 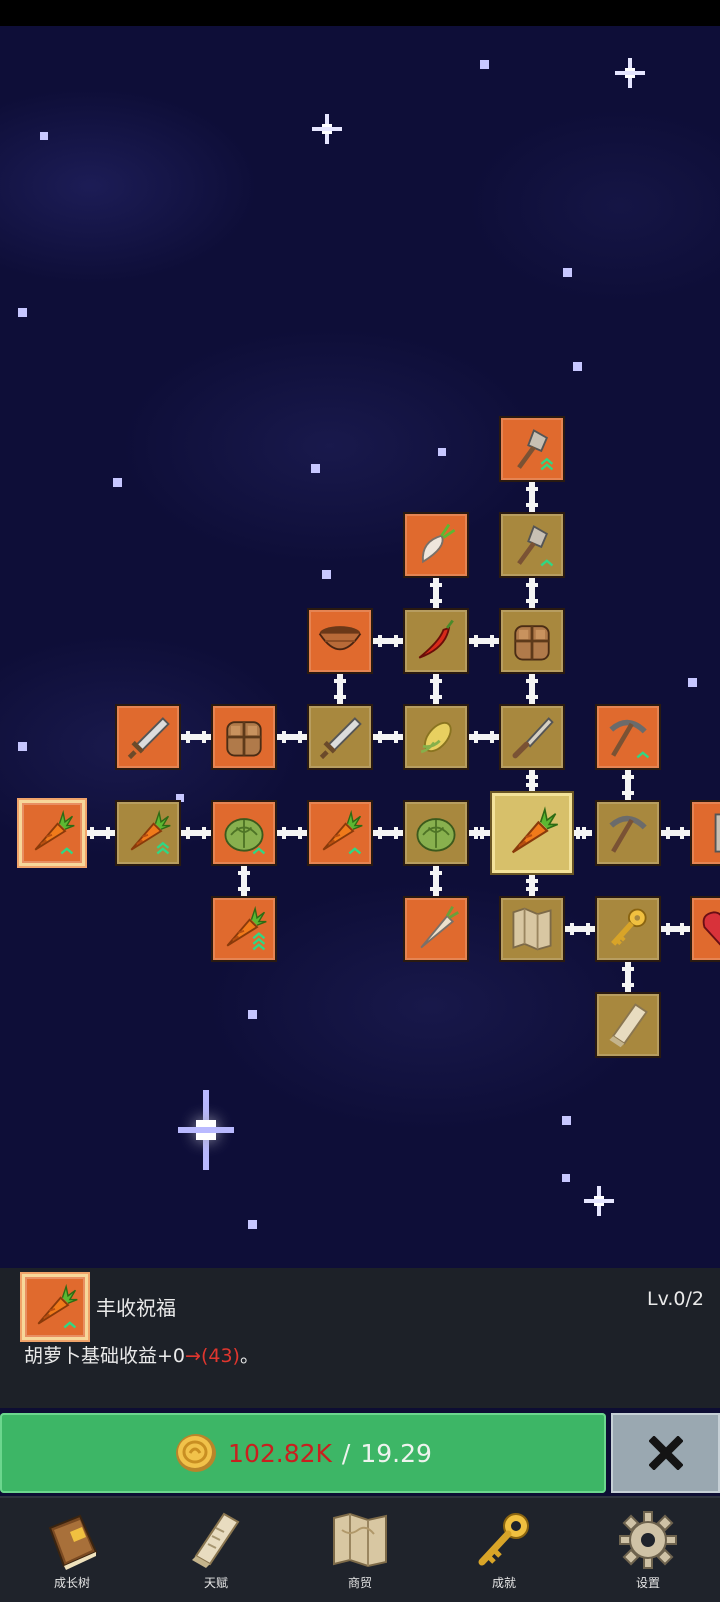 I want to click on skill-node-knife, so click(x=532, y=737).